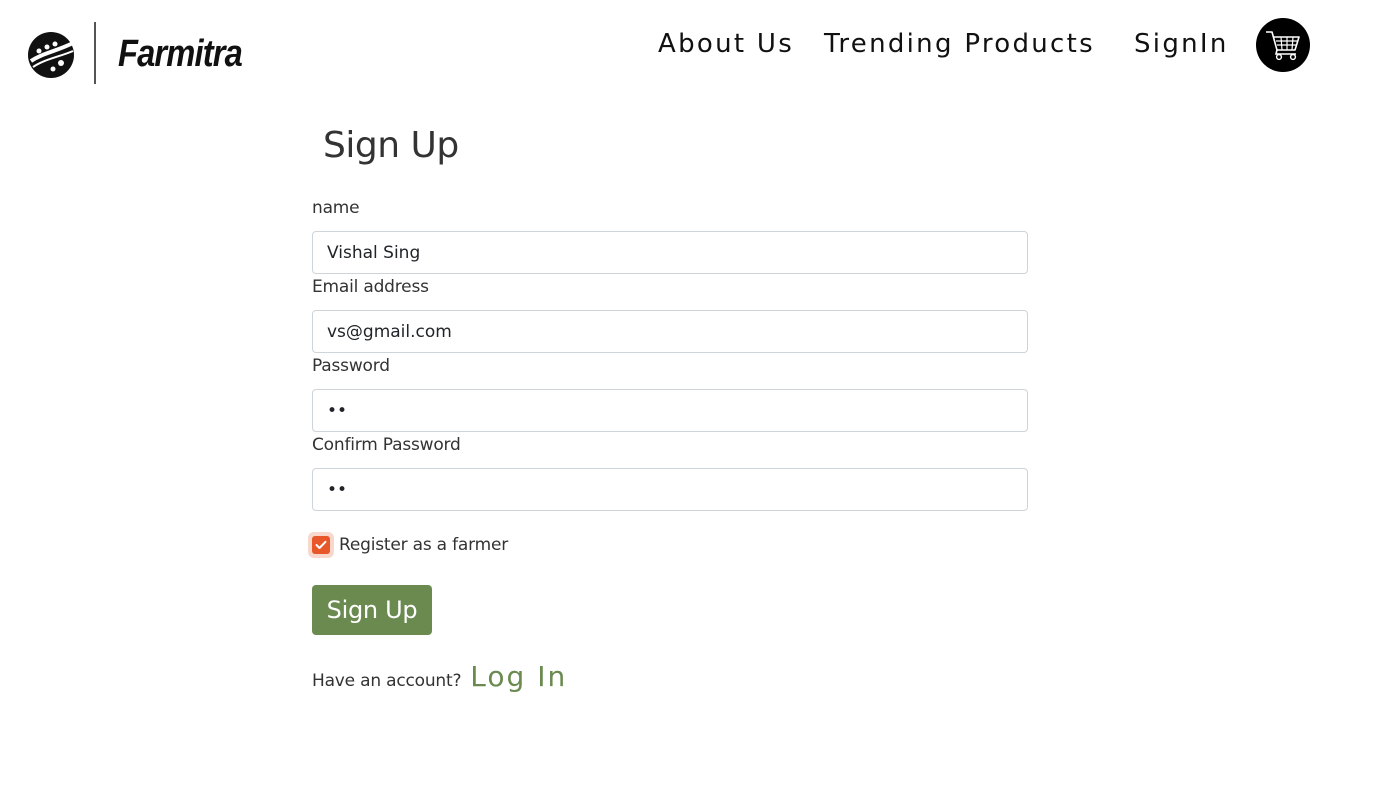 Image resolution: width=1379 pixels, height=797 pixels. I want to click on sign-up-button: Sign Up, so click(372, 610).